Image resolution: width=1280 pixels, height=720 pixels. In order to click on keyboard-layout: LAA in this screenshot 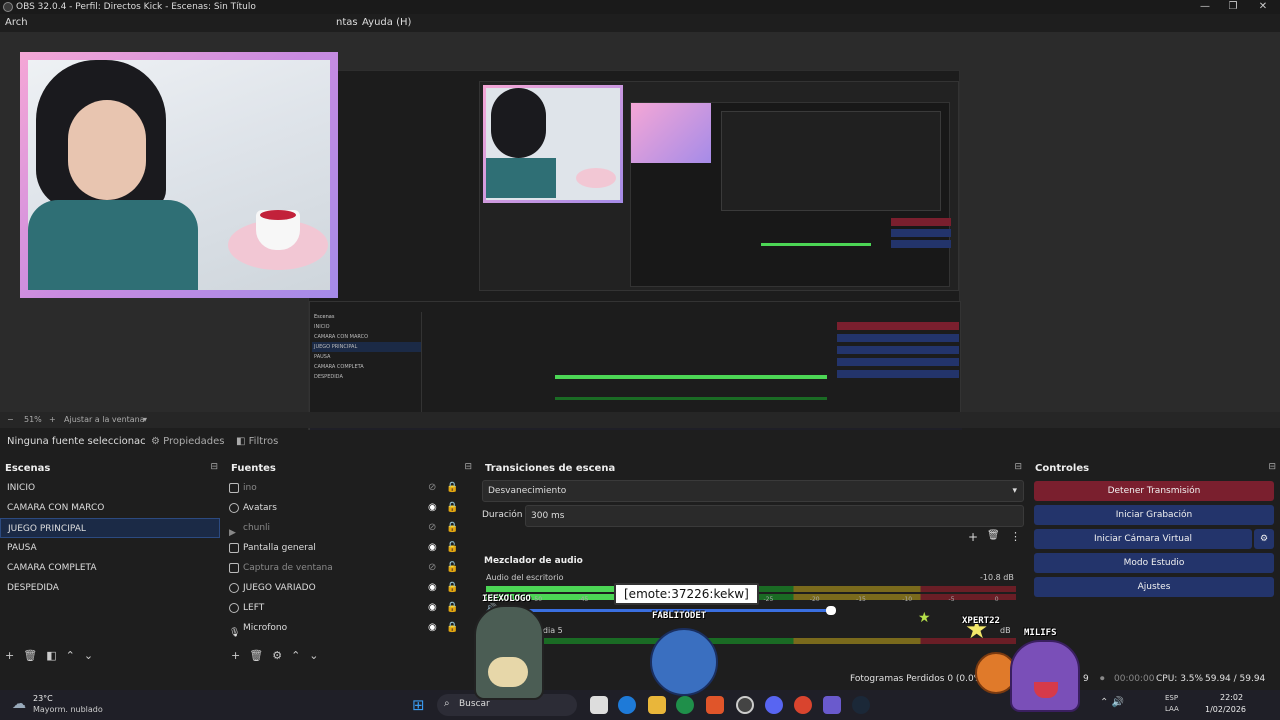, I will do `click(1172, 709)`.